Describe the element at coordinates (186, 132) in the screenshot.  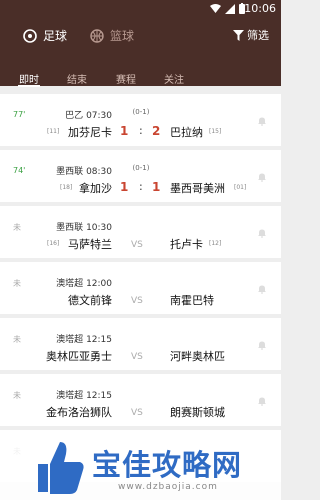
I see `away-team: 巴拉纳` at that location.